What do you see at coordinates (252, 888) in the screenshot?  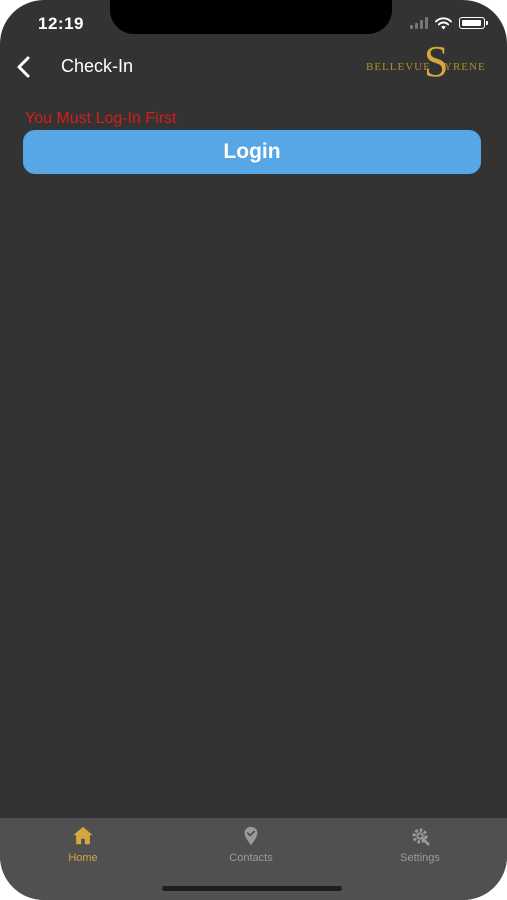 I see `home-indicator` at bounding box center [252, 888].